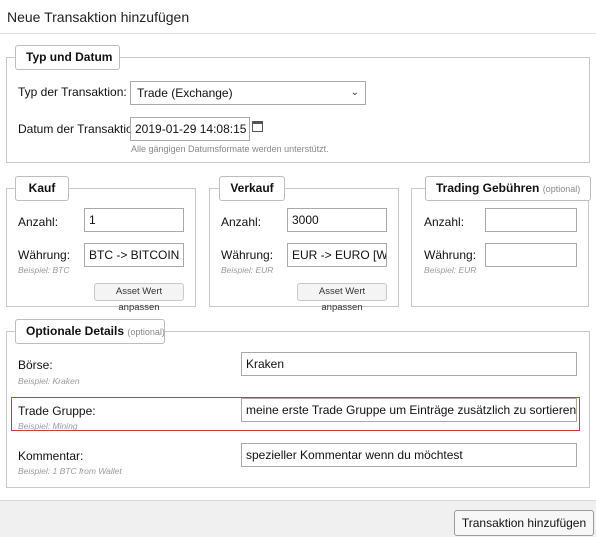 The image size is (596, 537). Describe the element at coordinates (80, 129) in the screenshot. I see `date-label: Datum der Transaktion:` at that location.